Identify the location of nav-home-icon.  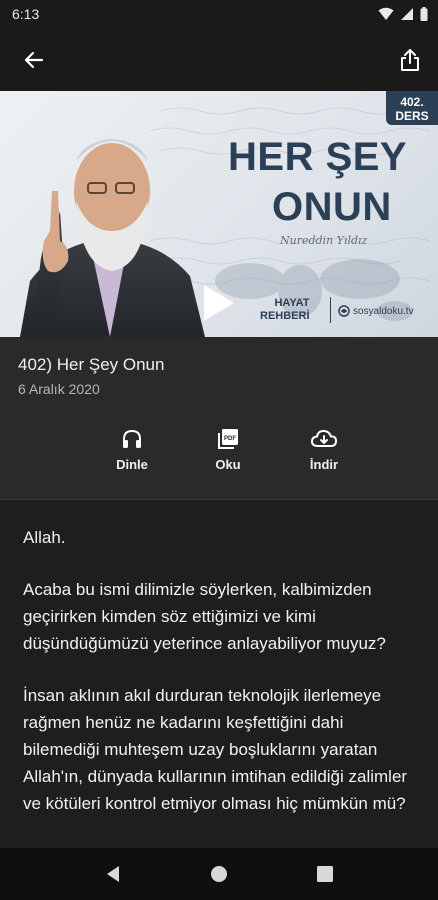
(219, 874).